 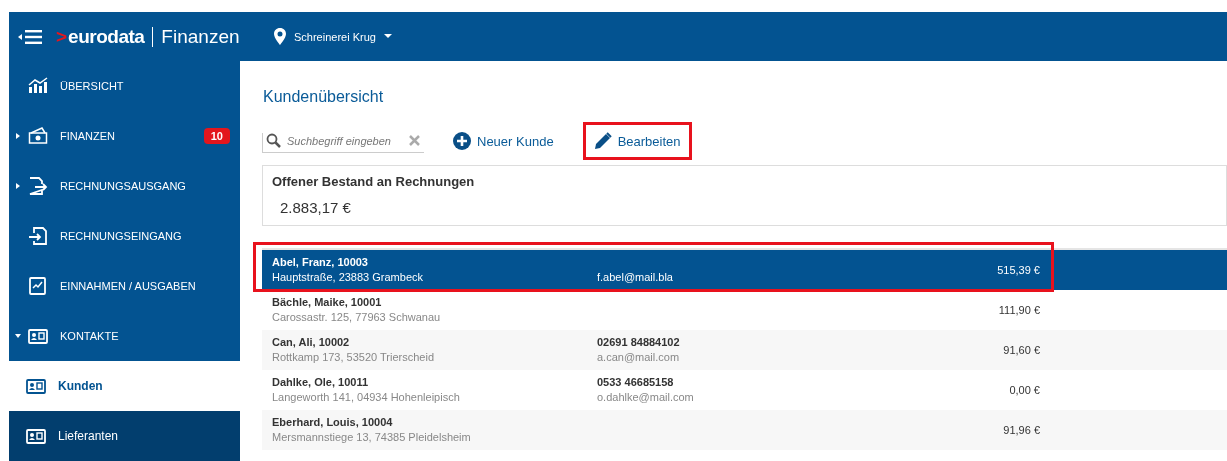 I want to click on sidebar-item: Lieferanten, so click(x=124, y=436).